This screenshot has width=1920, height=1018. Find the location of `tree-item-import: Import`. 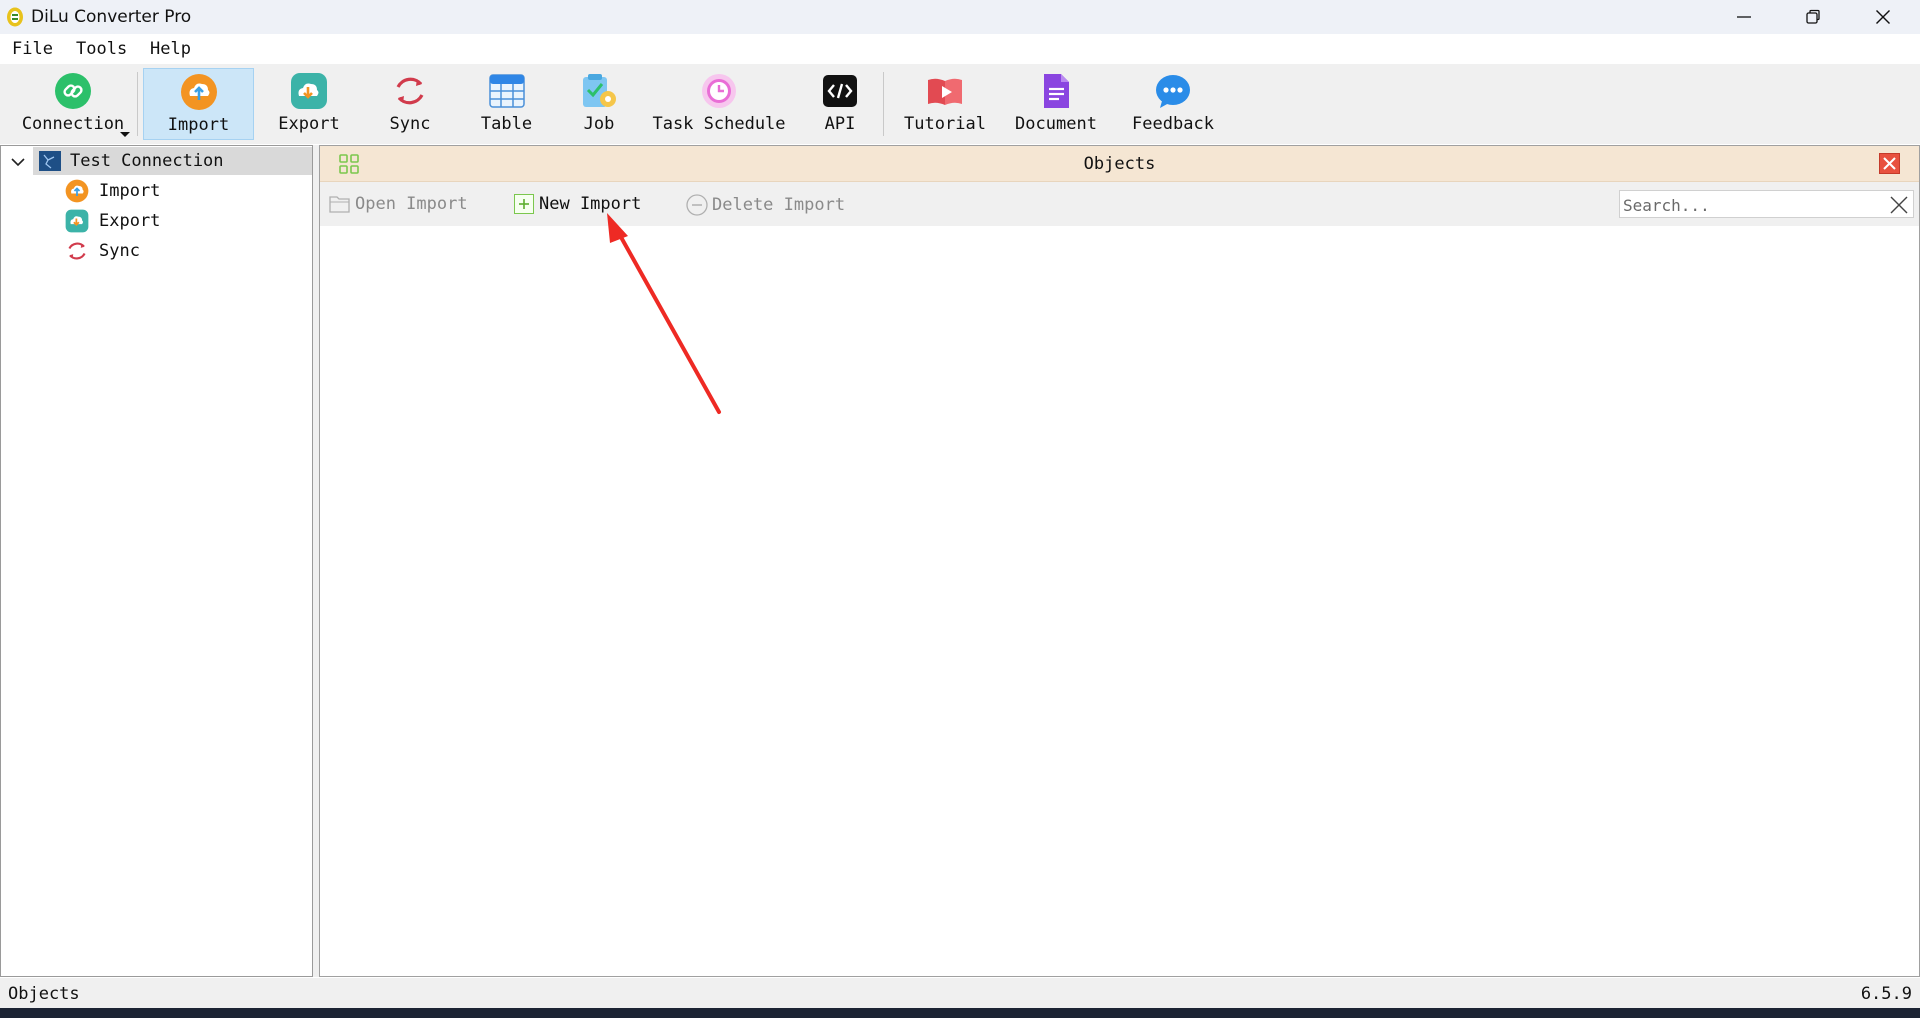

tree-item-import: Import is located at coordinates (112, 191).